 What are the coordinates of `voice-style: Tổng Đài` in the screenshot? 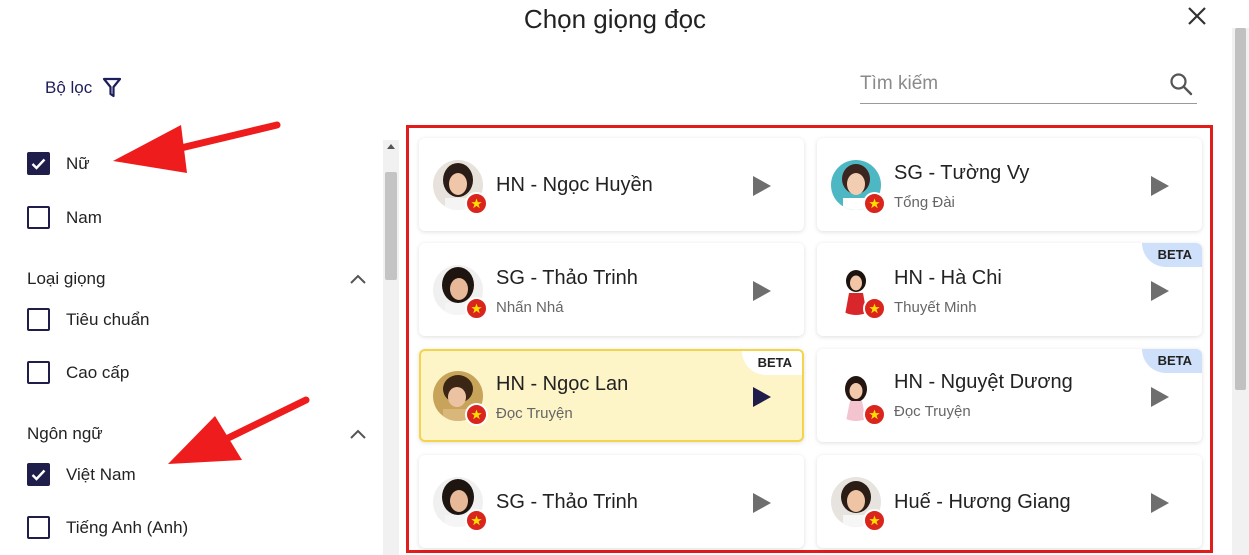 It's located at (924, 202).